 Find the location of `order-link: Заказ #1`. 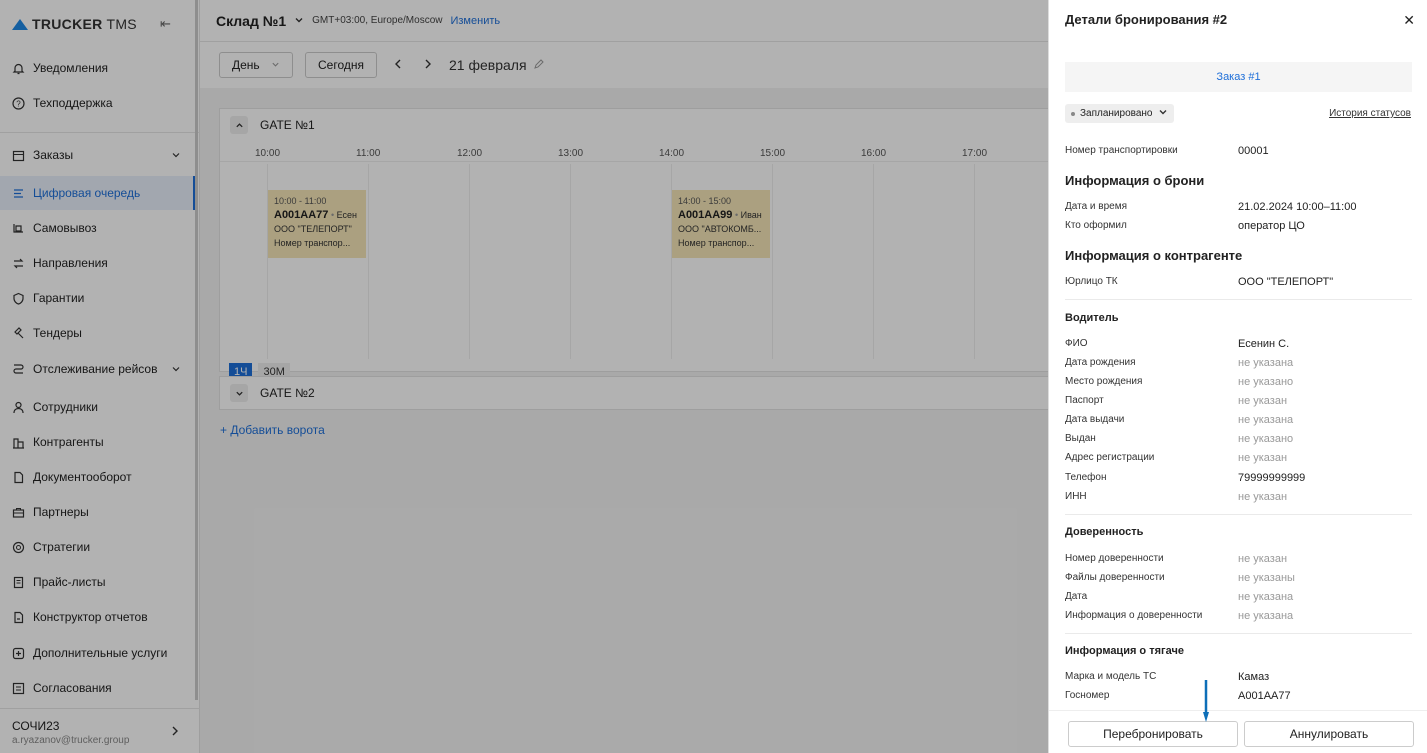

order-link: Заказ #1 is located at coordinates (1238, 77).